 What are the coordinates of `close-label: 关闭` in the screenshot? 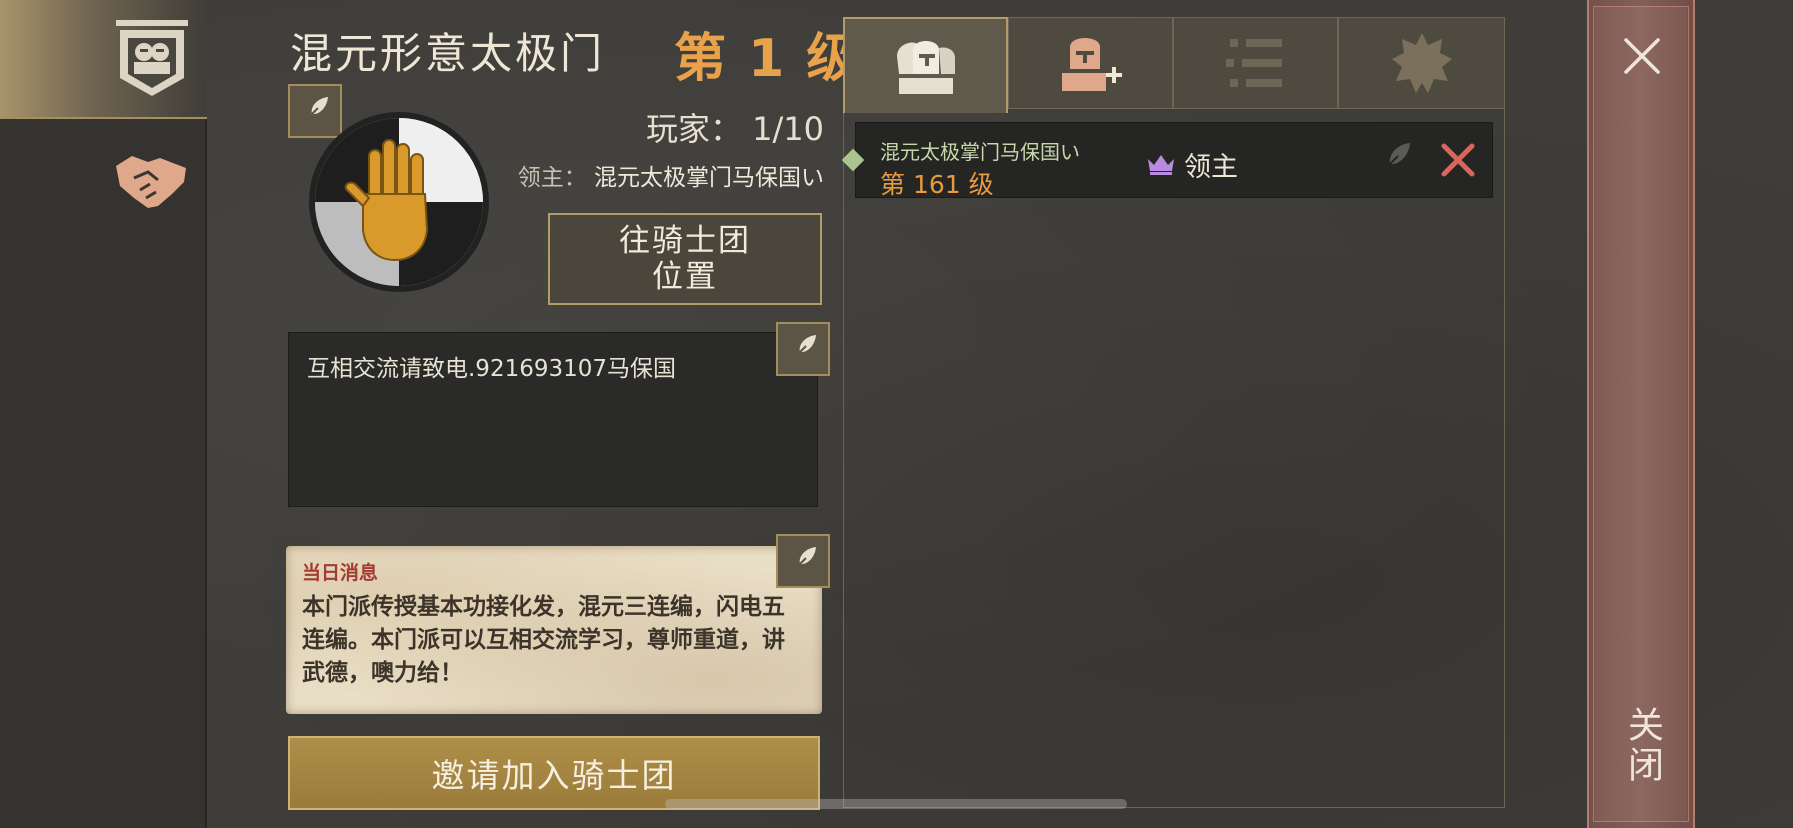 It's located at (1644, 748).